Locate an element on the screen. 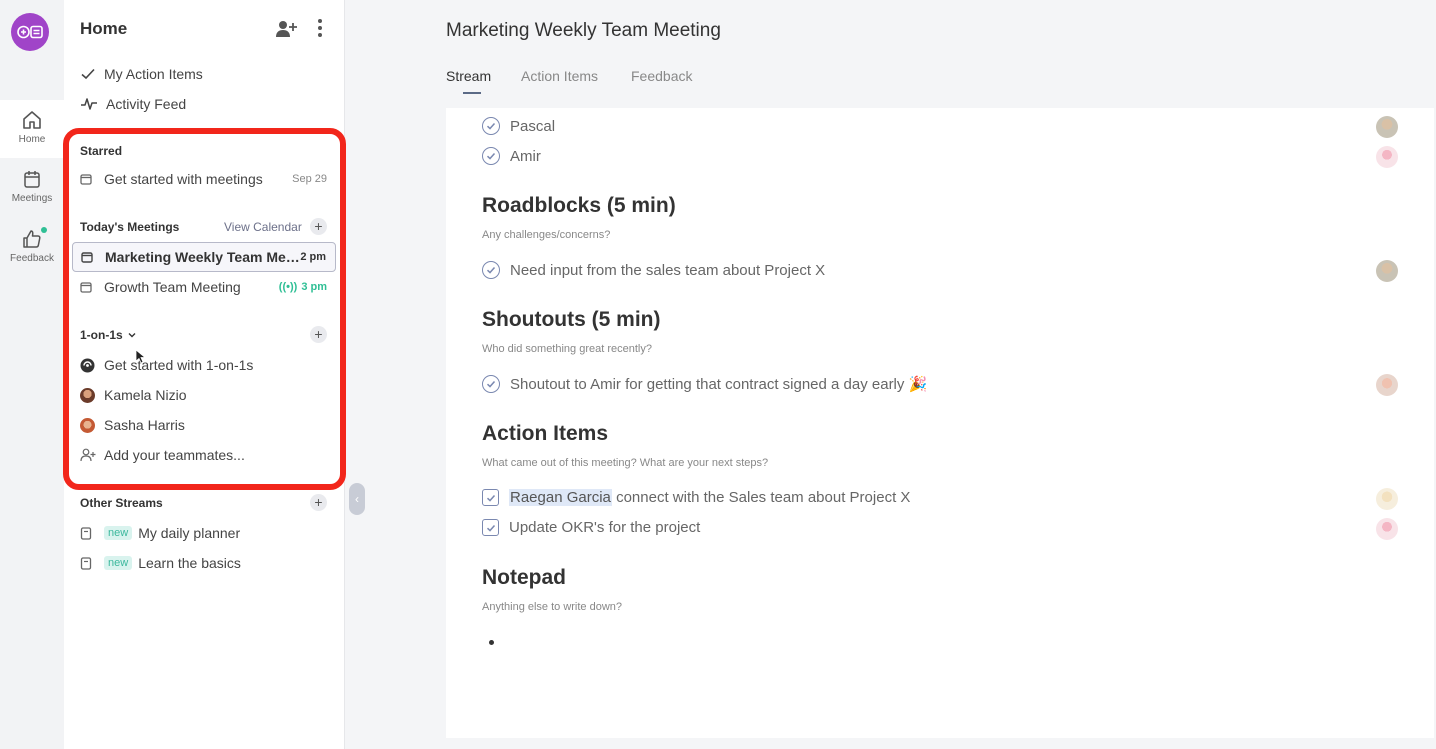  meeting-time: 3 pm is located at coordinates (314, 287).